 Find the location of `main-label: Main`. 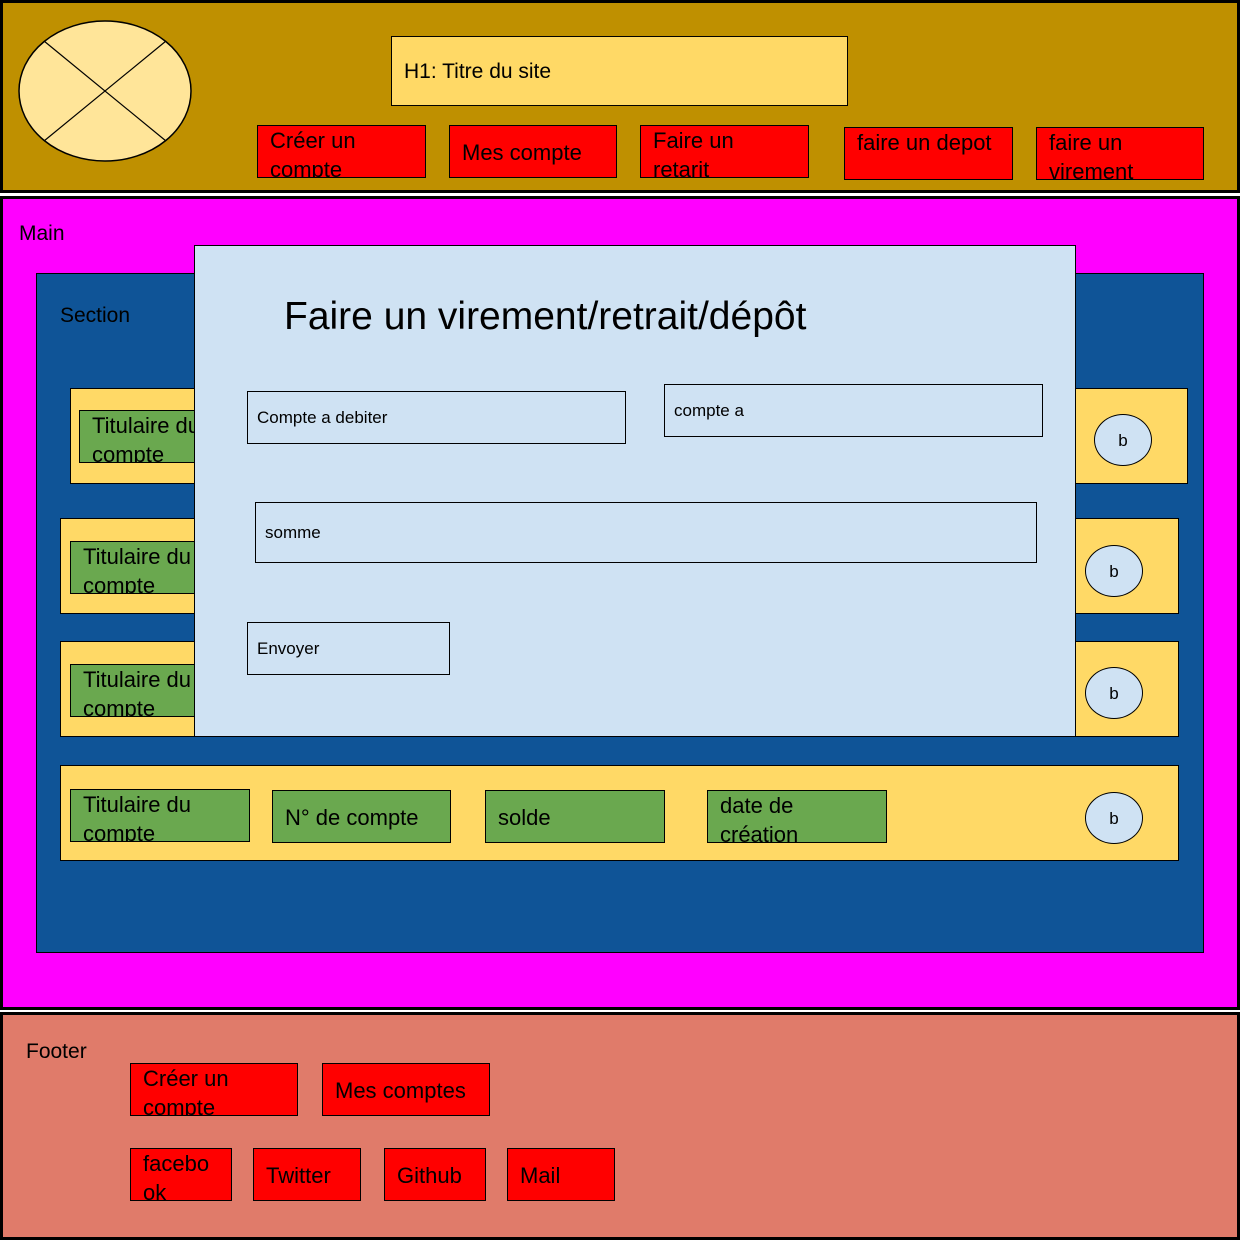

main-label: Main is located at coordinates (42, 233).